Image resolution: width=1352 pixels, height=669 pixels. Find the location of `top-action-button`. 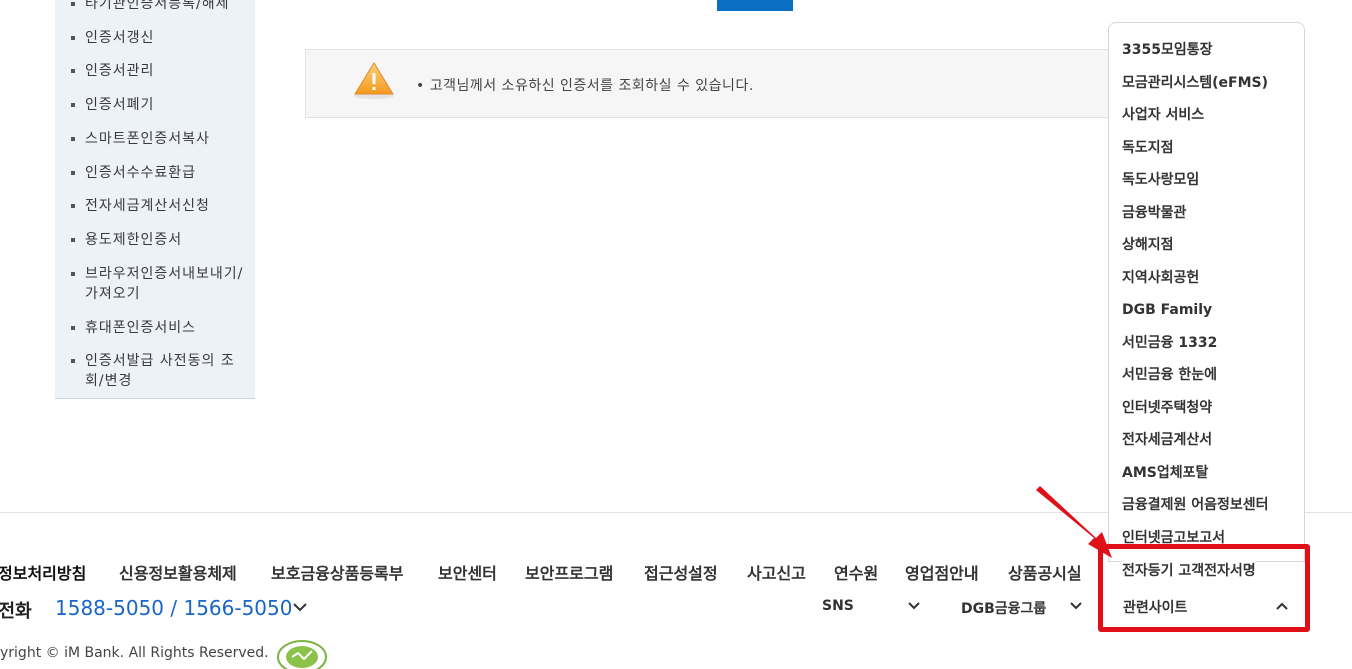

top-action-button is located at coordinates (755, 5).